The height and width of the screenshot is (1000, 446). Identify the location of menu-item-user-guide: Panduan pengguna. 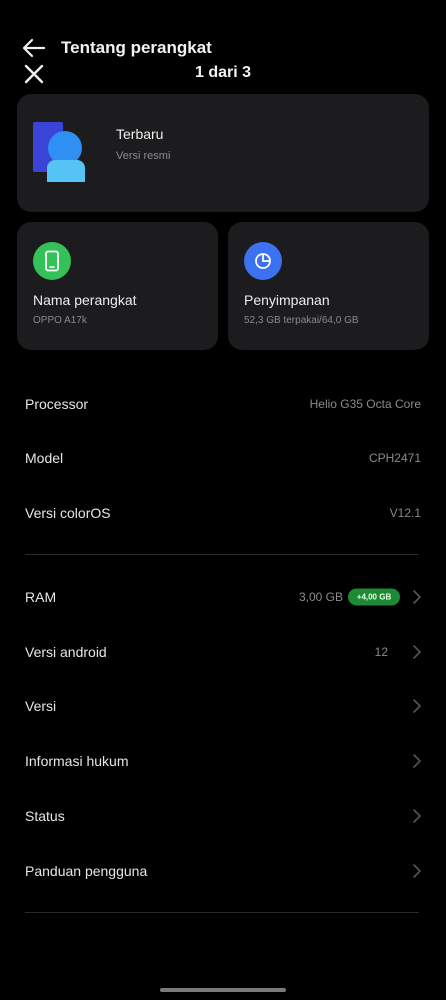
(223, 871).